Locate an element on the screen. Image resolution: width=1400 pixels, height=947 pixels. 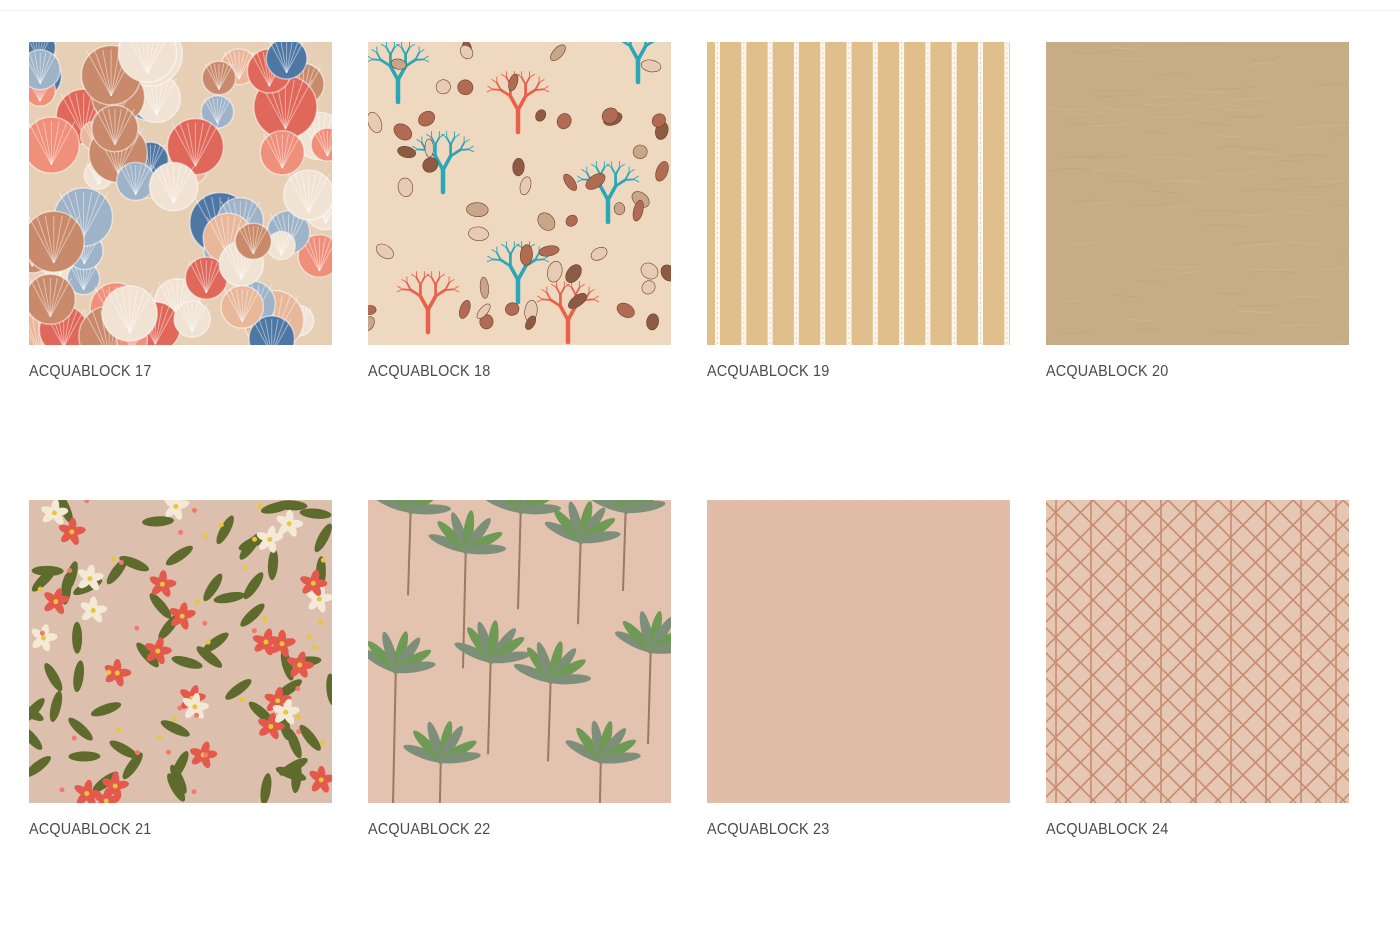
fabric-pattern-coral-and-shells is located at coordinates (519, 193).